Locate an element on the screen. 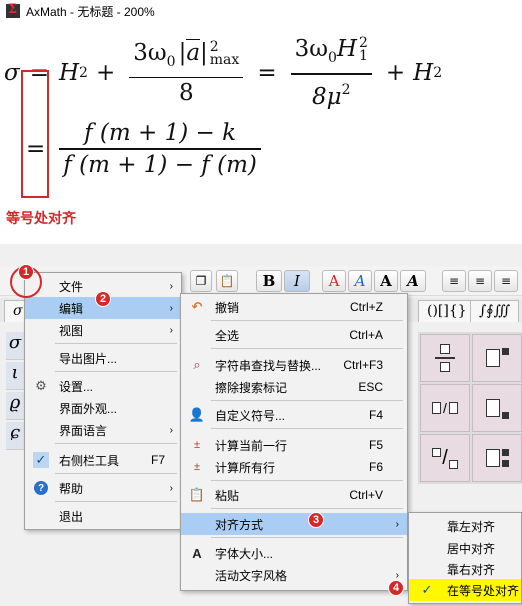 Image resolution: width=522 pixels, height=606 pixels. menu-item-align-left: 靠左对齐 is located at coordinates (465, 526).